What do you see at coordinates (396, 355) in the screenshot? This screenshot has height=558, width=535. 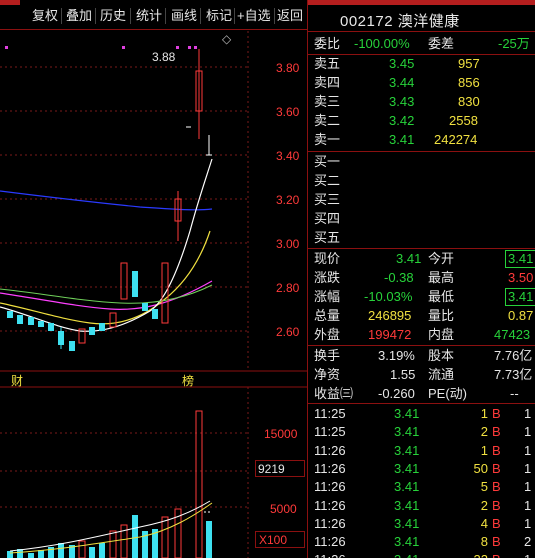 I see `turnover-value: 3.19%` at bounding box center [396, 355].